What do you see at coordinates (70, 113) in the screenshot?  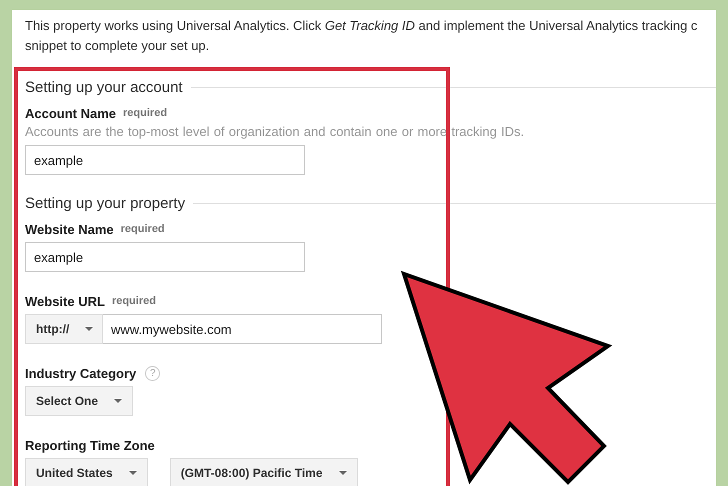 I see `field-label: Account Name` at bounding box center [70, 113].